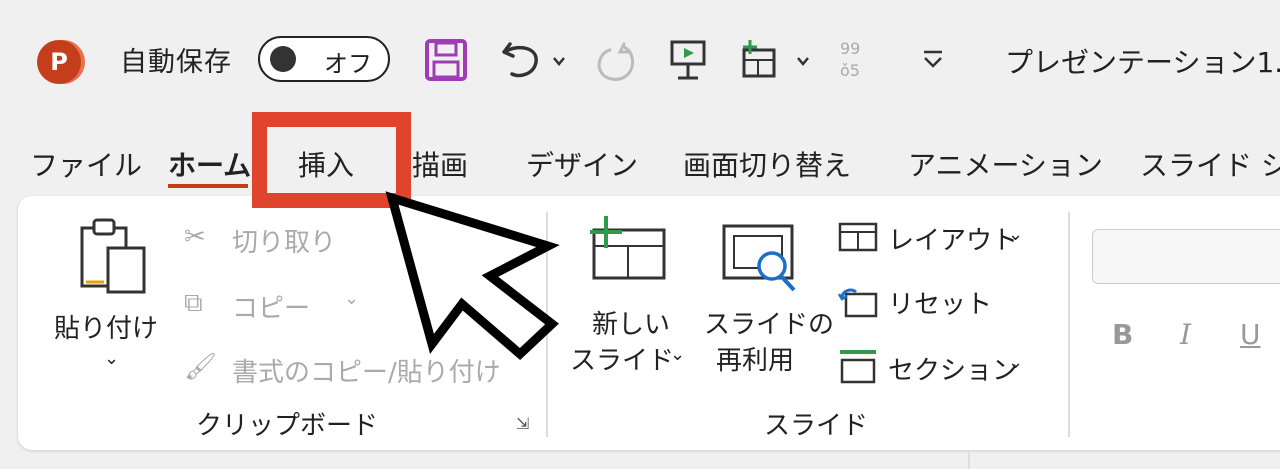 The height and width of the screenshot is (469, 1280). Describe the element at coordinates (816, 426) in the screenshot. I see `slides-group-label: スライド` at that location.